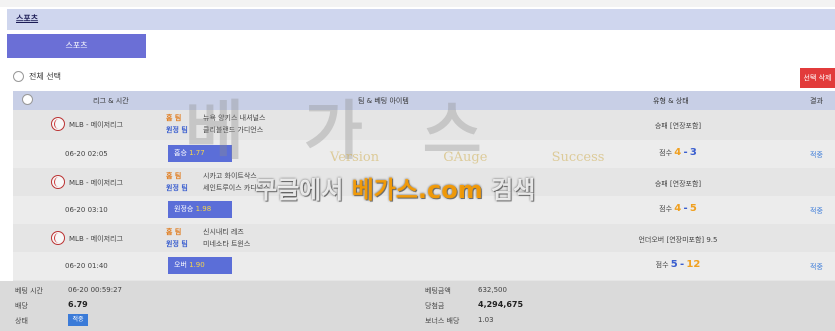 Image resolution: width=835 pixels, height=331 pixels. I want to click on selected-pick: 오버 1.90, so click(200, 265).